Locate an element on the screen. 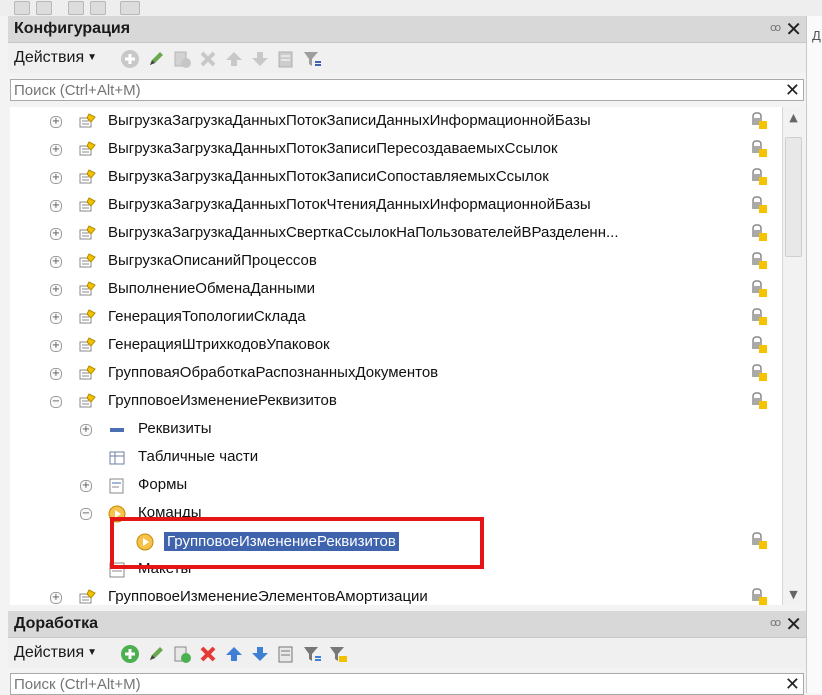  config-panel-title: Конфигурация is located at coordinates (72, 28).